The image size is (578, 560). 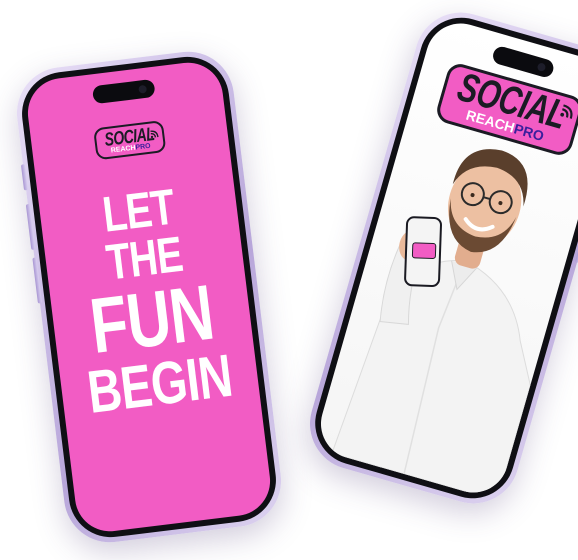 What do you see at coordinates (123, 91) in the screenshot?
I see `camera-island-icon` at bounding box center [123, 91].